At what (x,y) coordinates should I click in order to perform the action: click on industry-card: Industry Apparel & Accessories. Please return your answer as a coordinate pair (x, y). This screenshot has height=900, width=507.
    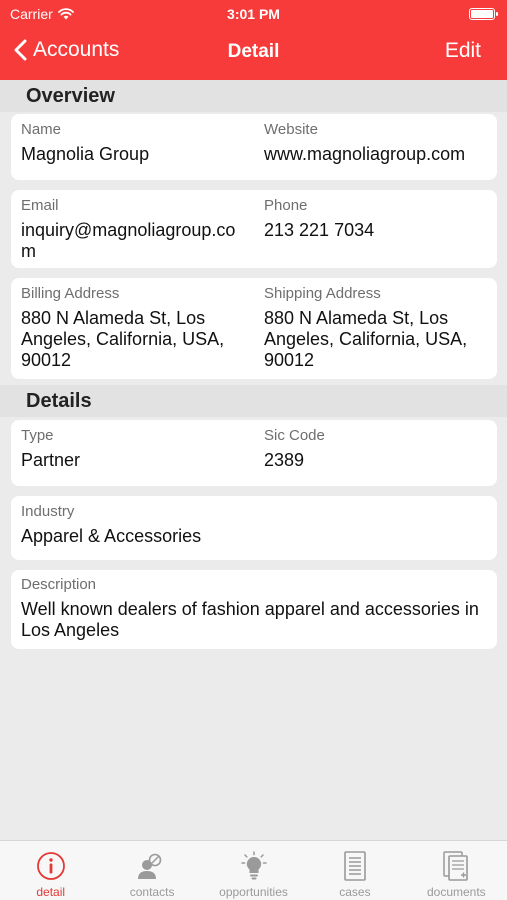
    Looking at the image, I should click on (254, 528).